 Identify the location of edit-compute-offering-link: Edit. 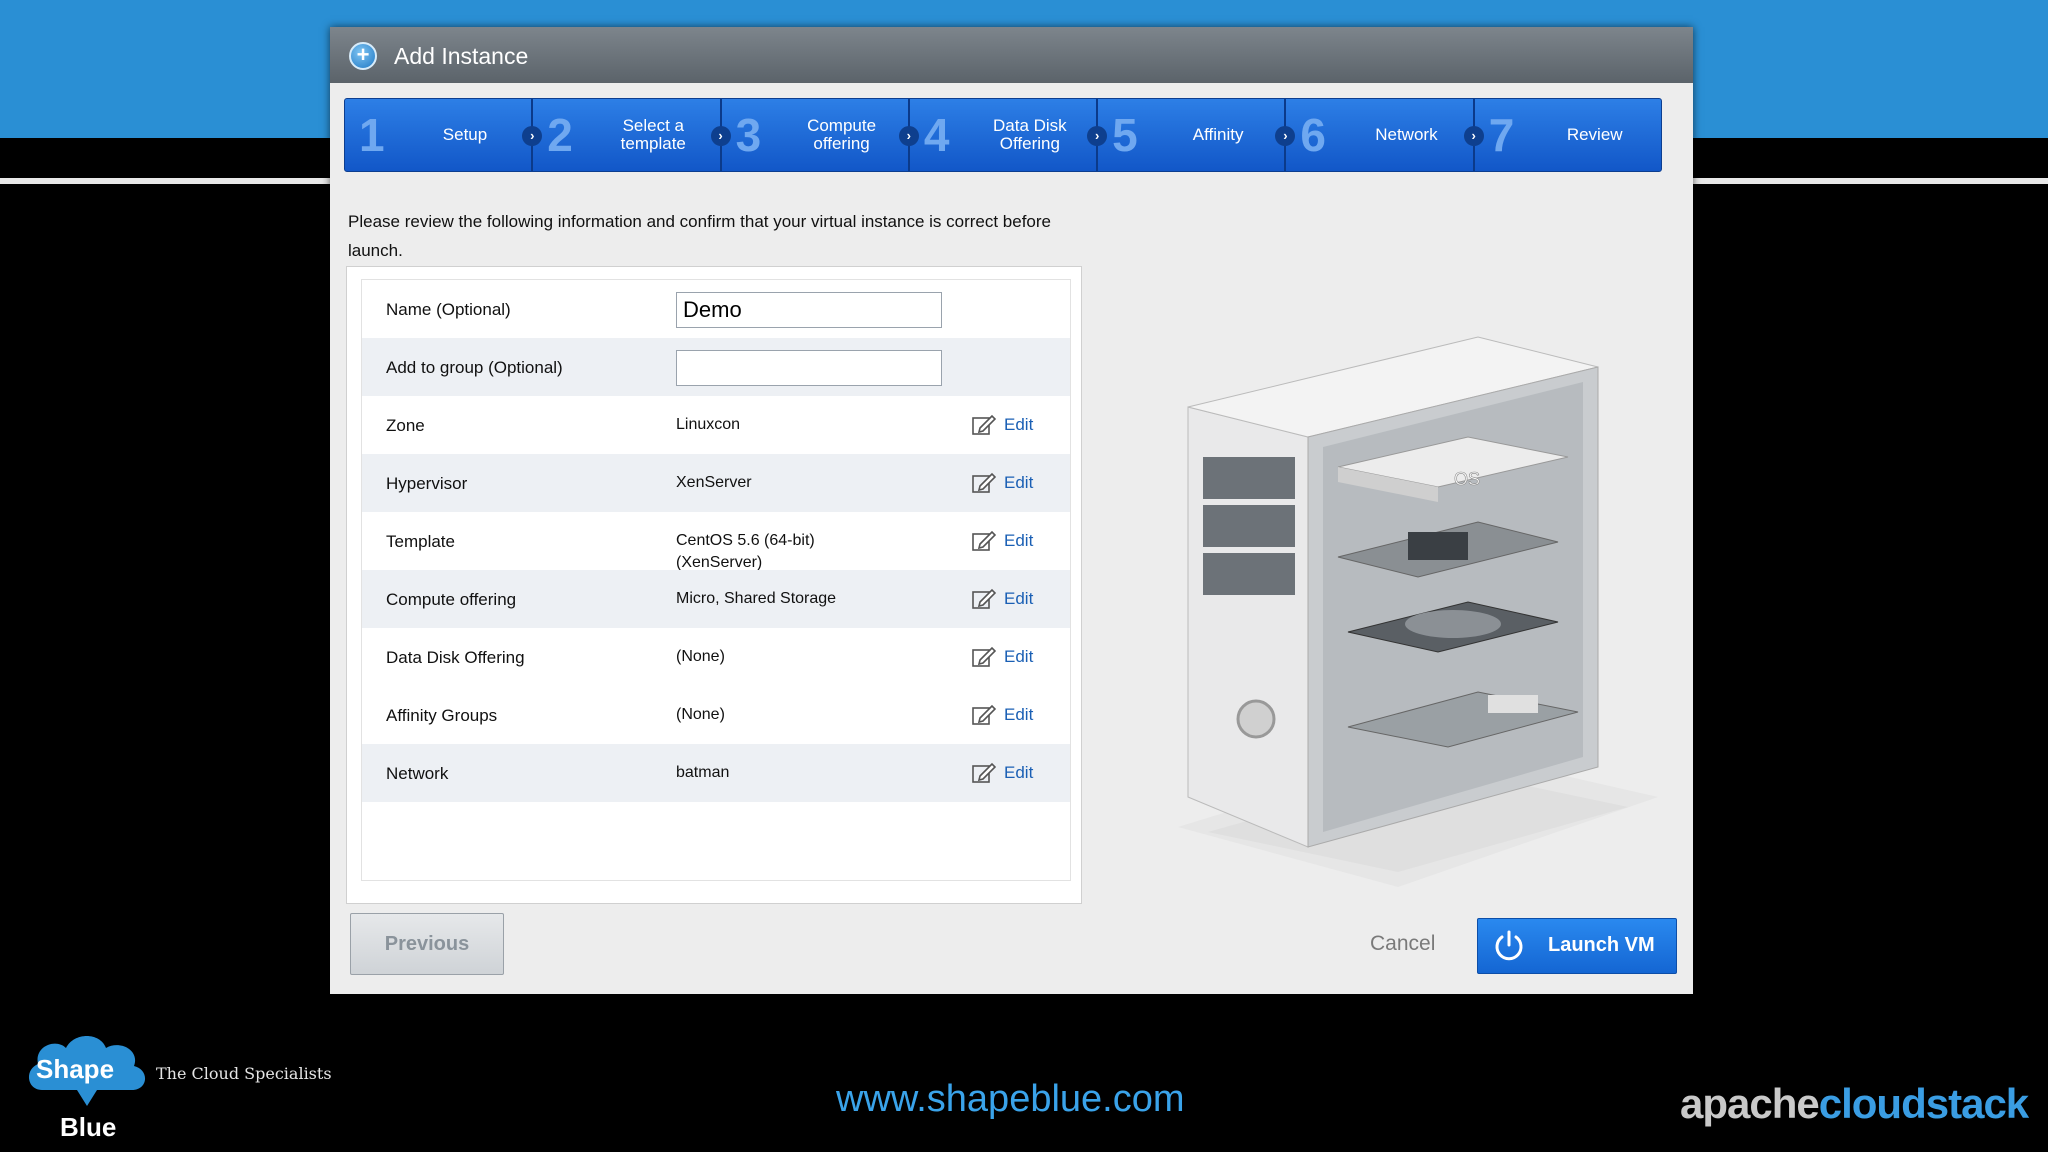
(1002, 599).